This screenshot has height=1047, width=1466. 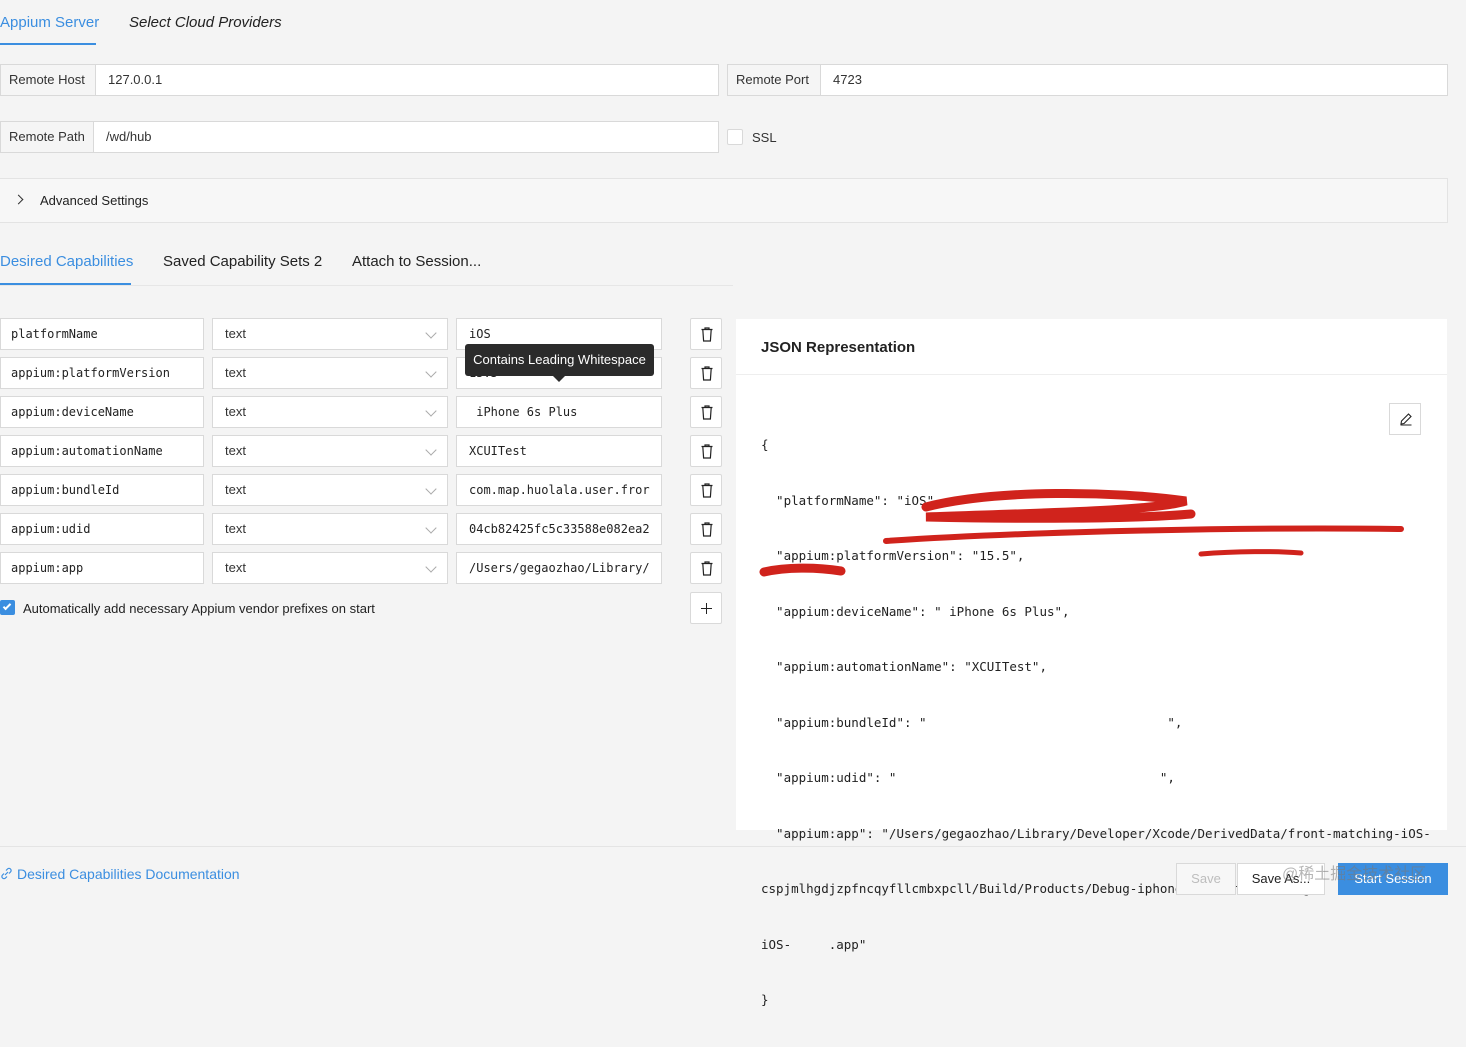 What do you see at coordinates (406, 137) in the screenshot?
I see `remote-path-input: /wd/hub` at bounding box center [406, 137].